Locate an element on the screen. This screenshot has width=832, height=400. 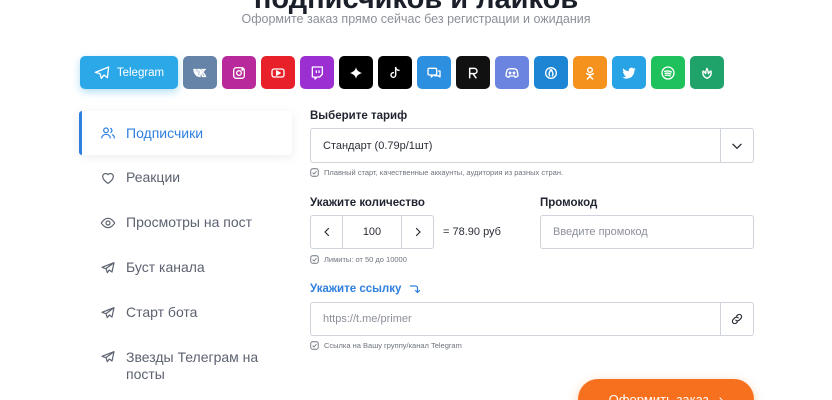
twitter-icon is located at coordinates (629, 73).